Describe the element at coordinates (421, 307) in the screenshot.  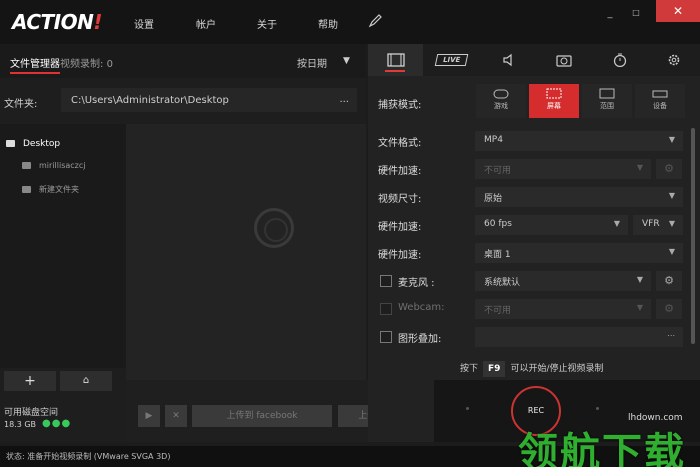
I see `webcam-label: Webcam:` at that location.